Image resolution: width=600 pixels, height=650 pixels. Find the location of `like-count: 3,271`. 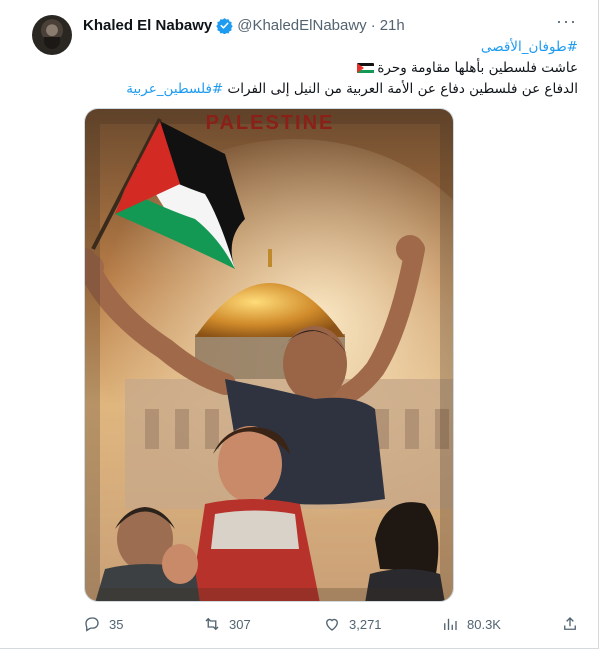

like-count: 3,271 is located at coordinates (365, 624).